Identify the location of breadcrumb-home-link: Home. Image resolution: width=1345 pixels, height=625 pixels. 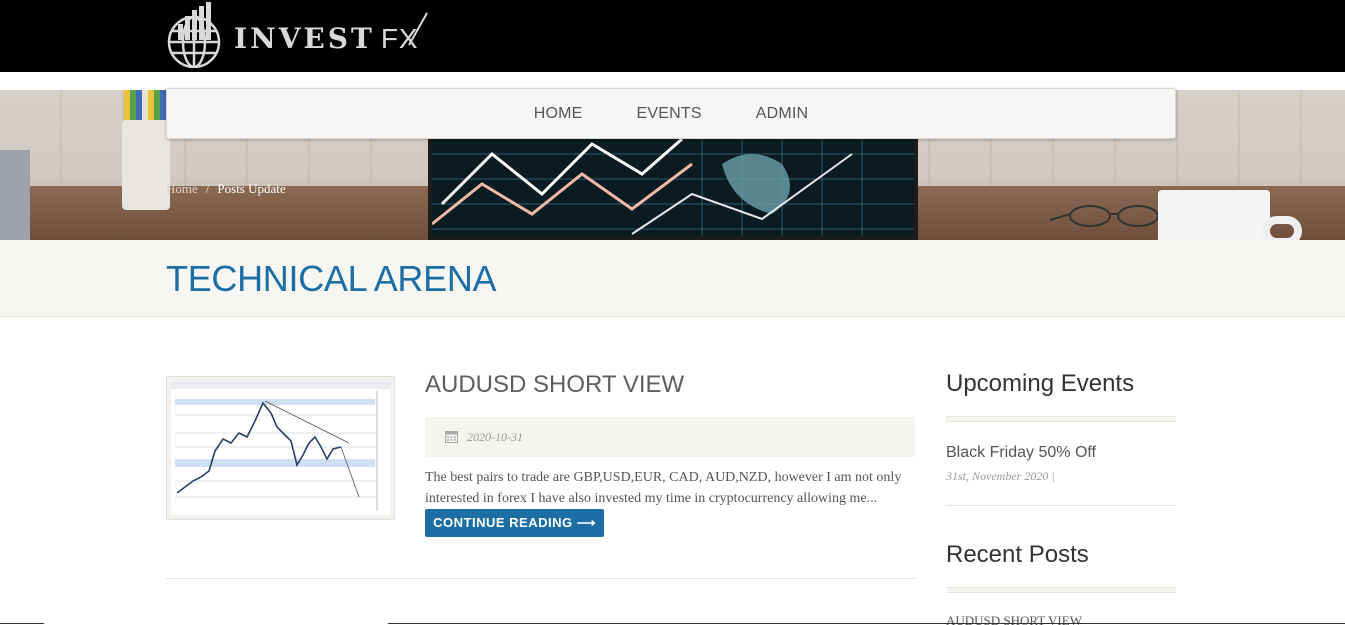
(182, 188).